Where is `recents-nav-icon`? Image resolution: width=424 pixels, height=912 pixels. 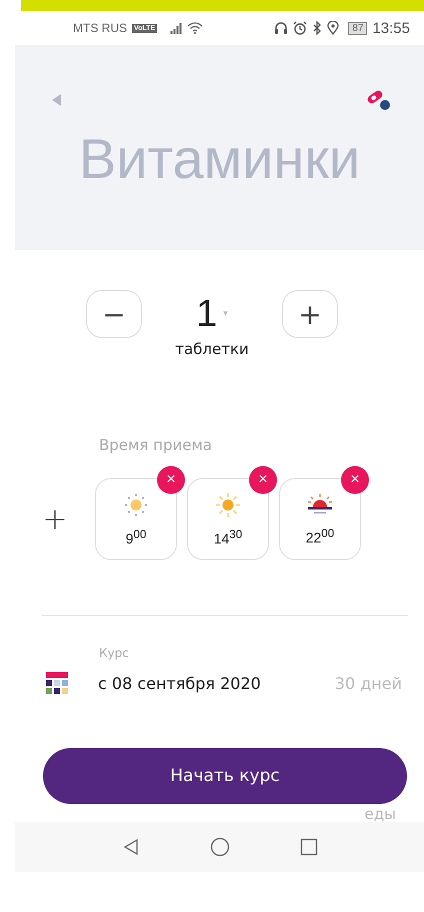 recents-nav-icon is located at coordinates (309, 847).